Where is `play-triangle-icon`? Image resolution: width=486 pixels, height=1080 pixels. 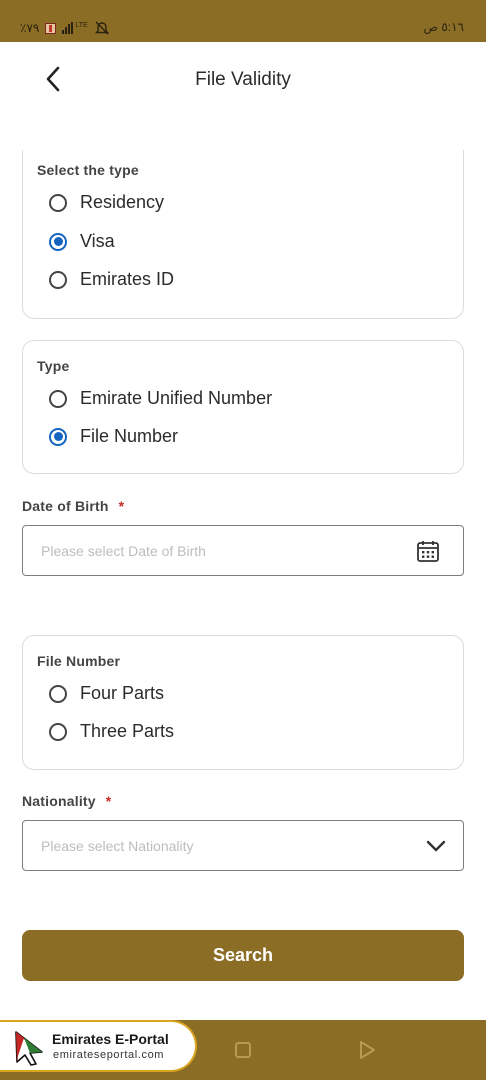 play-triangle-icon is located at coordinates (367, 1050).